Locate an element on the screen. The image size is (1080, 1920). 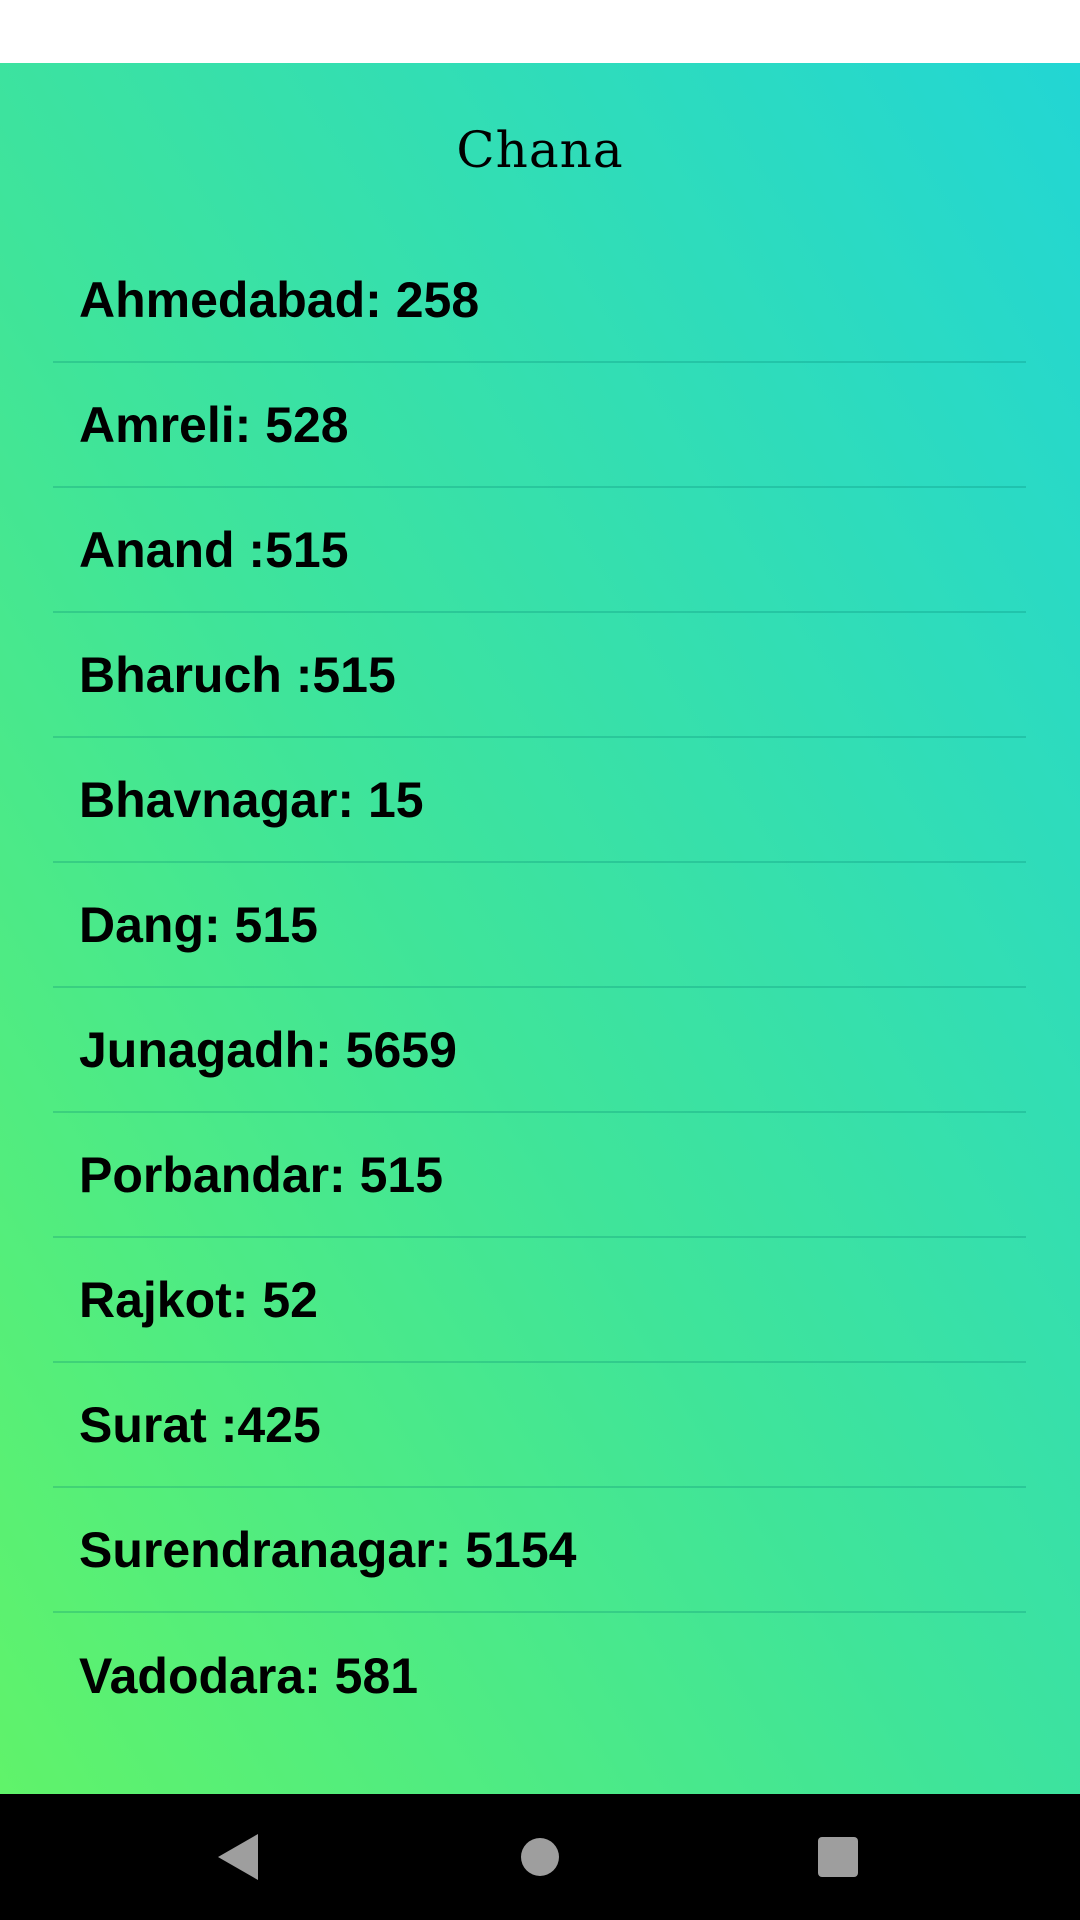
home-button is located at coordinates (540, 1857).